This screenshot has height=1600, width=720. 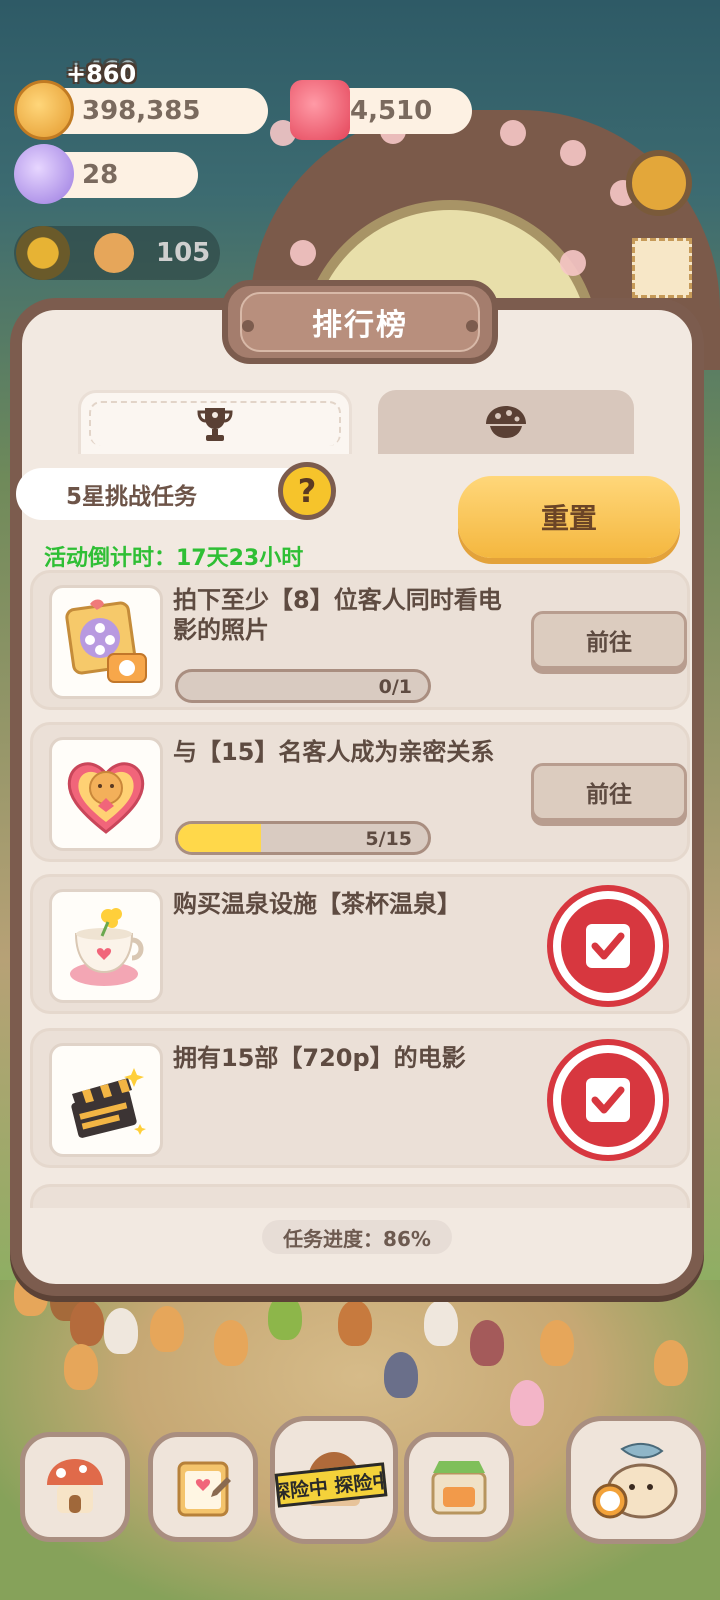 I want to click on task-description: 拍下至少【8】位客人同时看电影的照片, so click(x=337, y=615).